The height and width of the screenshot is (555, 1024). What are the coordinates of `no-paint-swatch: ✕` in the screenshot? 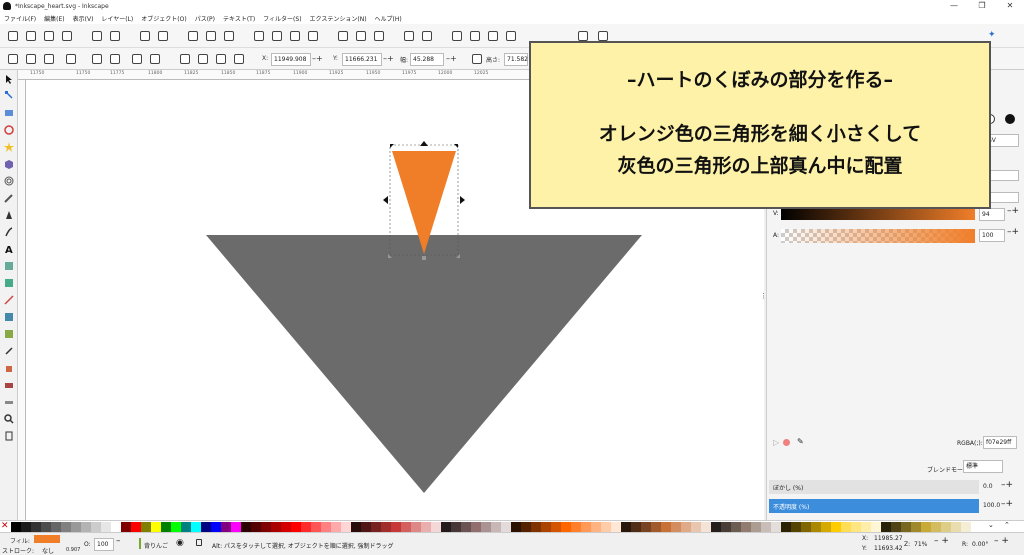 It's located at (5, 526).